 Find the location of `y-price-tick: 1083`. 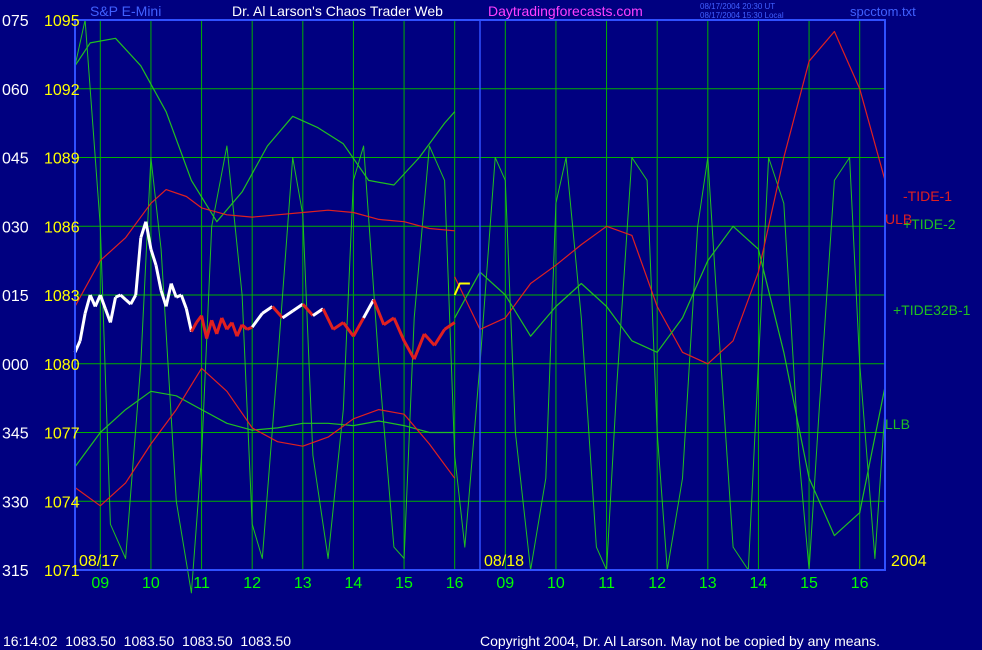

y-price-tick: 1083 is located at coordinates (62, 296).